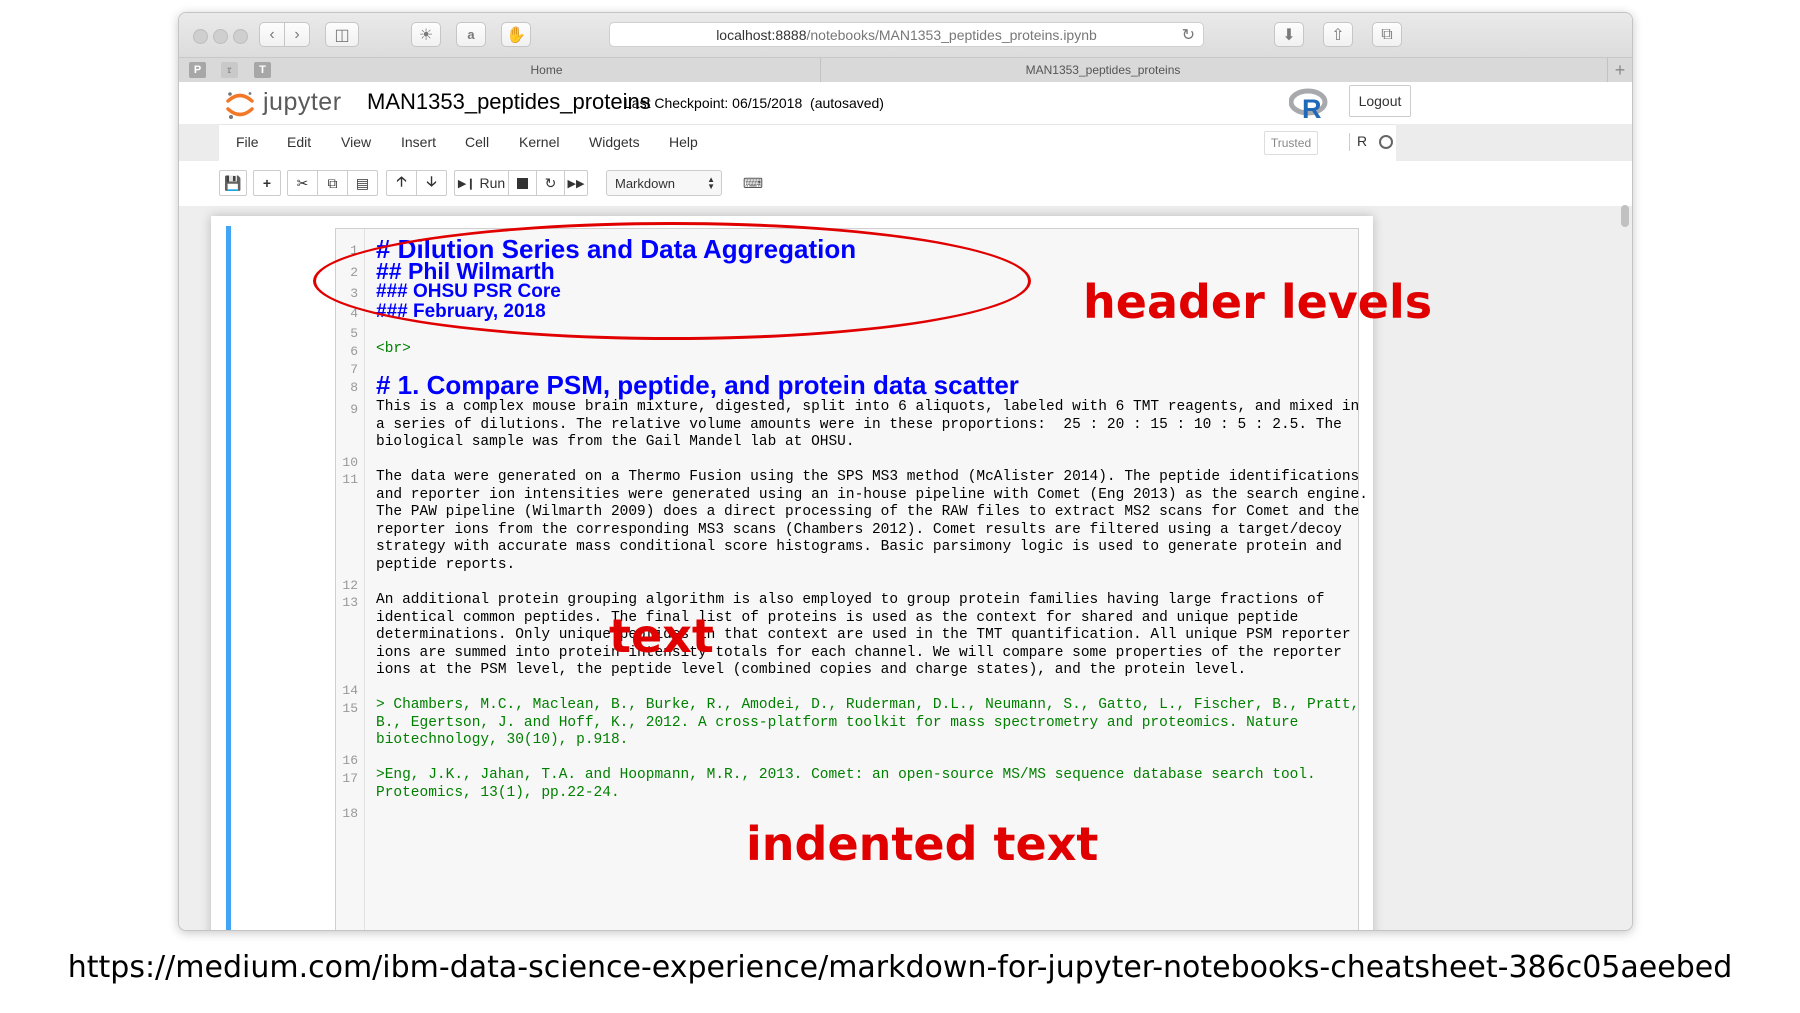  I want to click on move-up-button: 🡡, so click(401, 183).